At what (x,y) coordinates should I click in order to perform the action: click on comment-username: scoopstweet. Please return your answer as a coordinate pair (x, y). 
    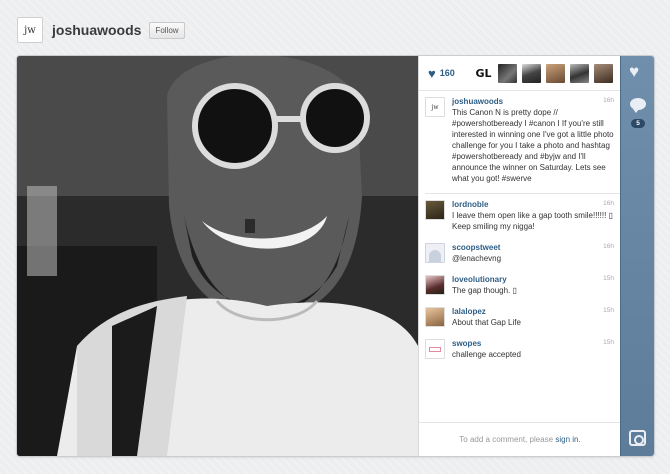
    Looking at the image, I should click on (533, 247).